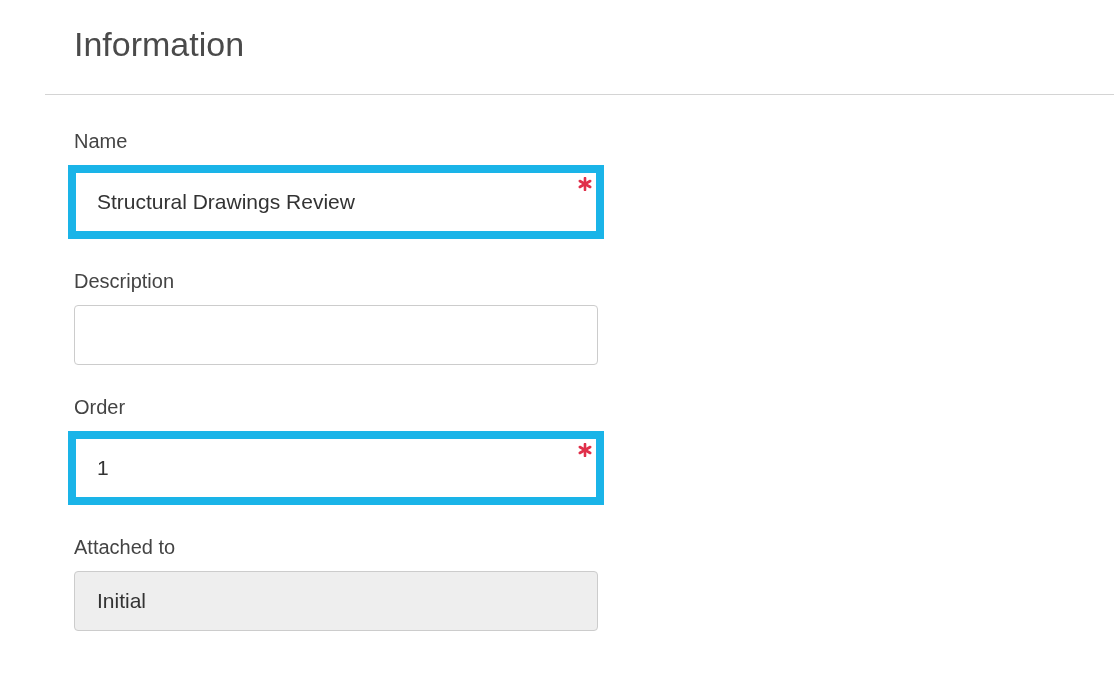 This screenshot has width=1114, height=682. I want to click on field-label: Description, so click(125, 281).